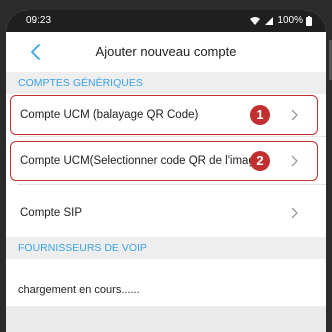  I want to click on app-header: Ajouter nouveau compte, so click(166, 52).